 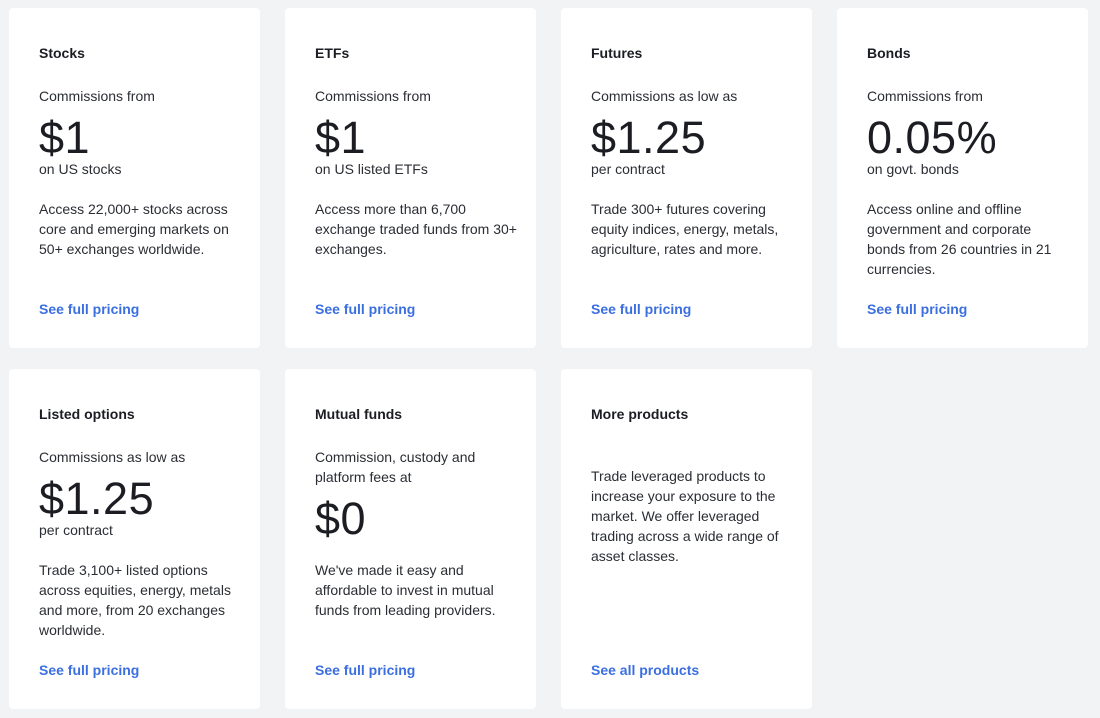 I want to click on card-title: Stocks, so click(x=62, y=53).